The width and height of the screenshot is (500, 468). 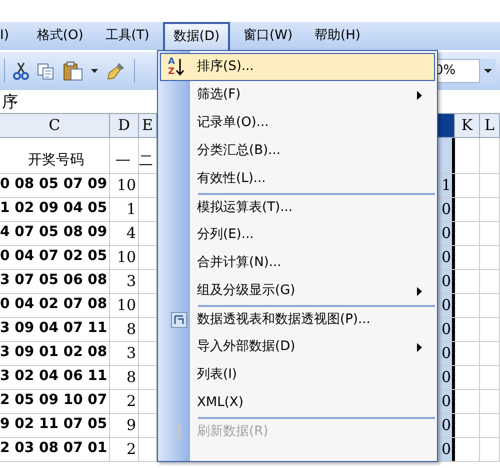 I want to click on exclamation-icon, so click(x=179, y=432).